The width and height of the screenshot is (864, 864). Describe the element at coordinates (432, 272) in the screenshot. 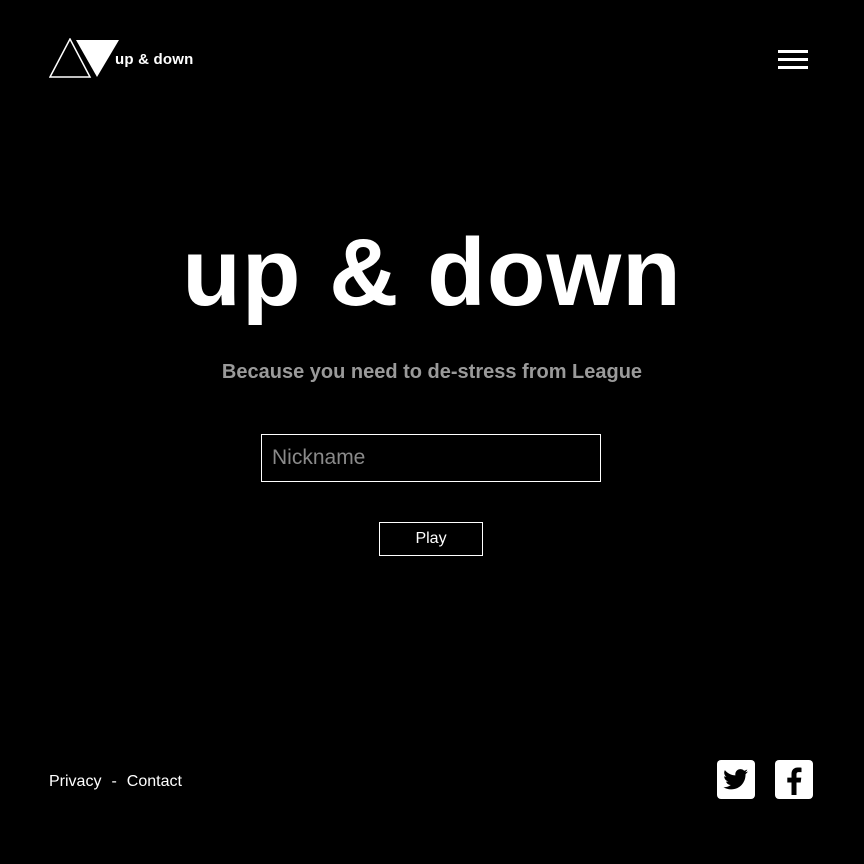

I see `hero-title: up & down` at that location.